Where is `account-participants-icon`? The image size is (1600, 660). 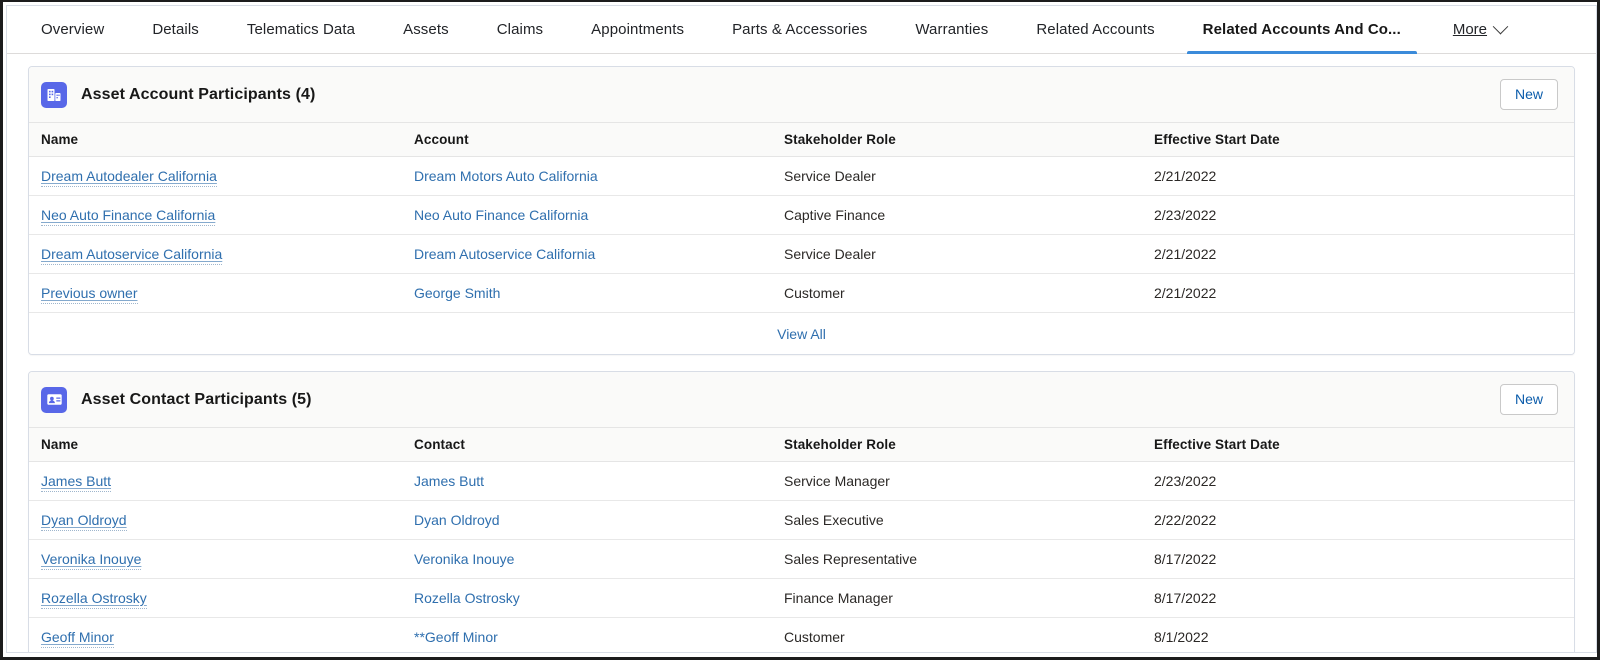
account-participants-icon is located at coordinates (54, 94).